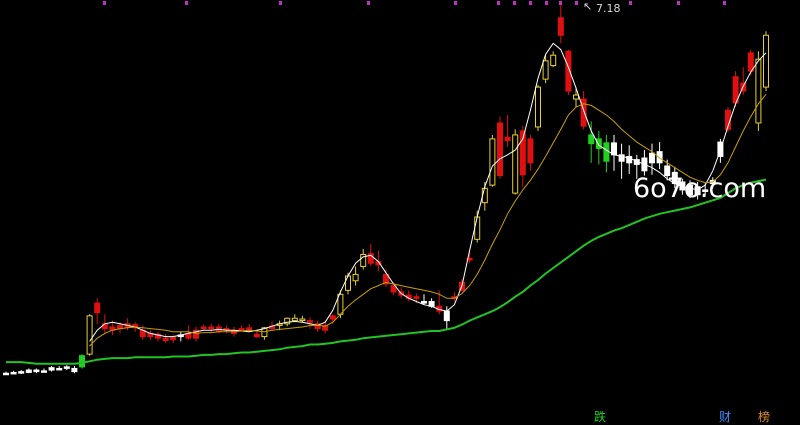 Image resolution: width=800 pixels, height=425 pixels. I want to click on tag-cai: 财, so click(725, 417).